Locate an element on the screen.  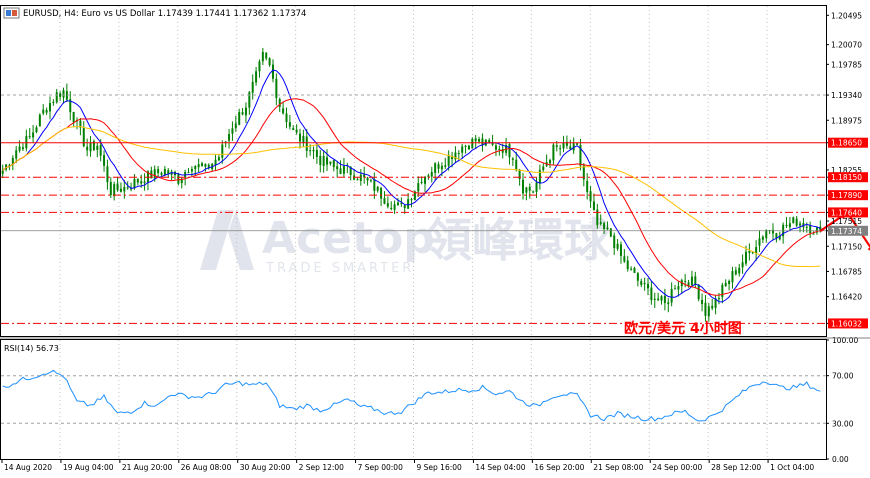
watermark-brand: Acetop is located at coordinates (348, 238).